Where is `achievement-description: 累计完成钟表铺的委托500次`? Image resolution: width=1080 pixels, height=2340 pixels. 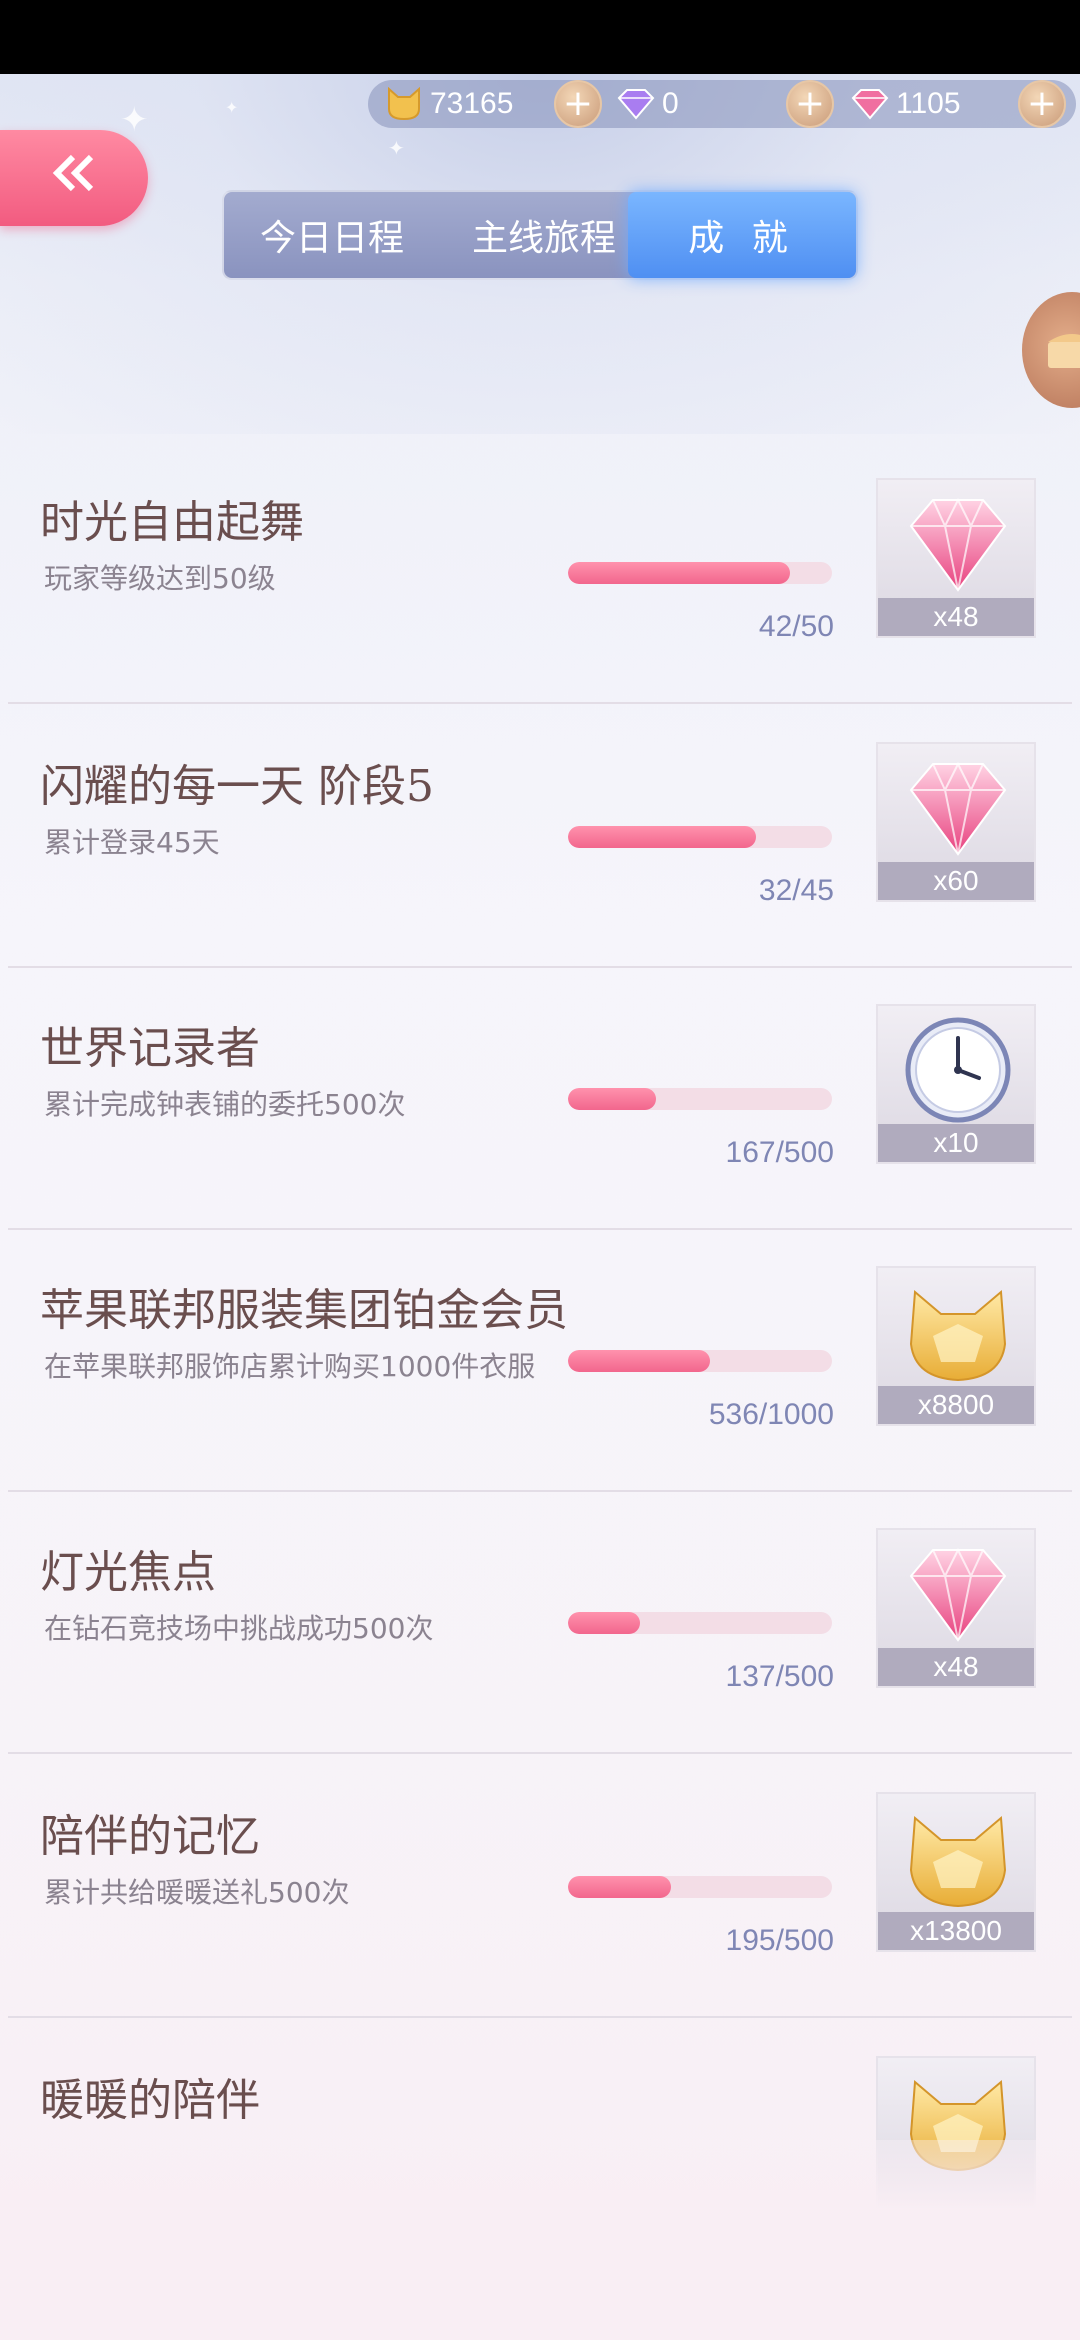
achievement-description: 累计完成钟表铺的委托500次 is located at coordinates (225, 1104).